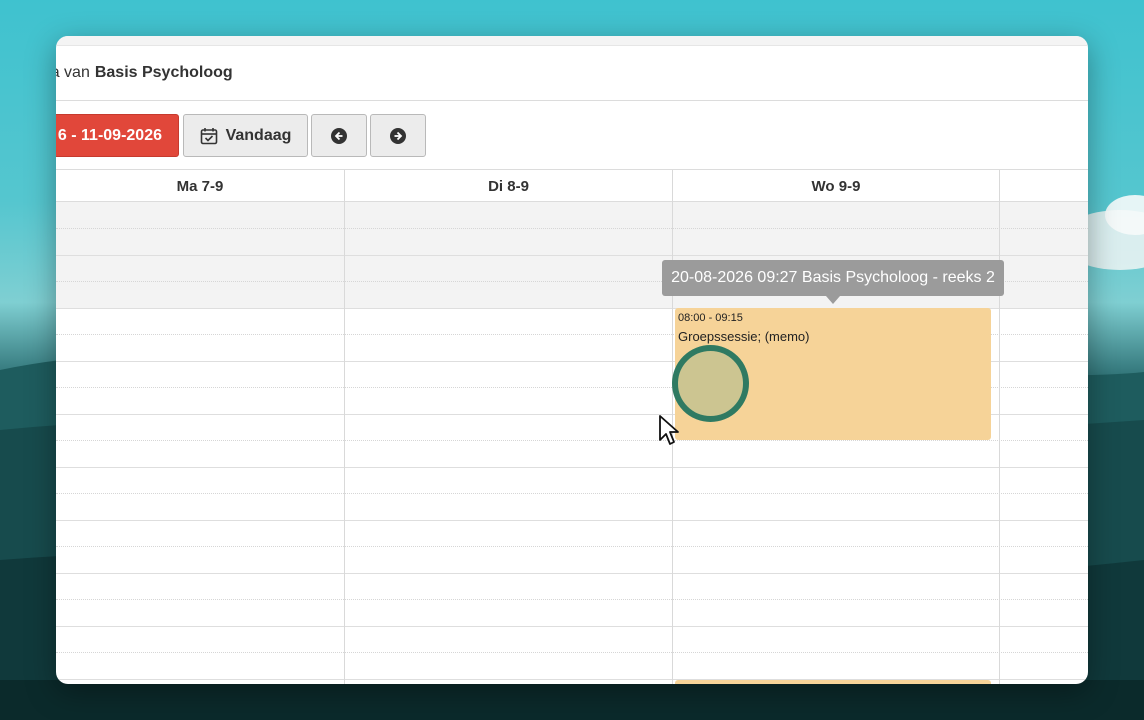 This screenshot has width=1144, height=720. What do you see at coordinates (710, 383) in the screenshot?
I see `click-indicator` at bounding box center [710, 383].